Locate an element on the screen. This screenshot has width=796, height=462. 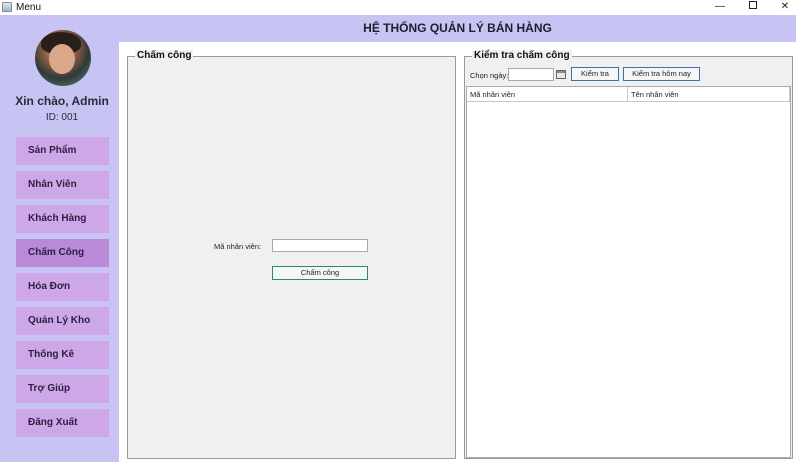
employee-id-label: Mã nhân viên: is located at coordinates (238, 246).